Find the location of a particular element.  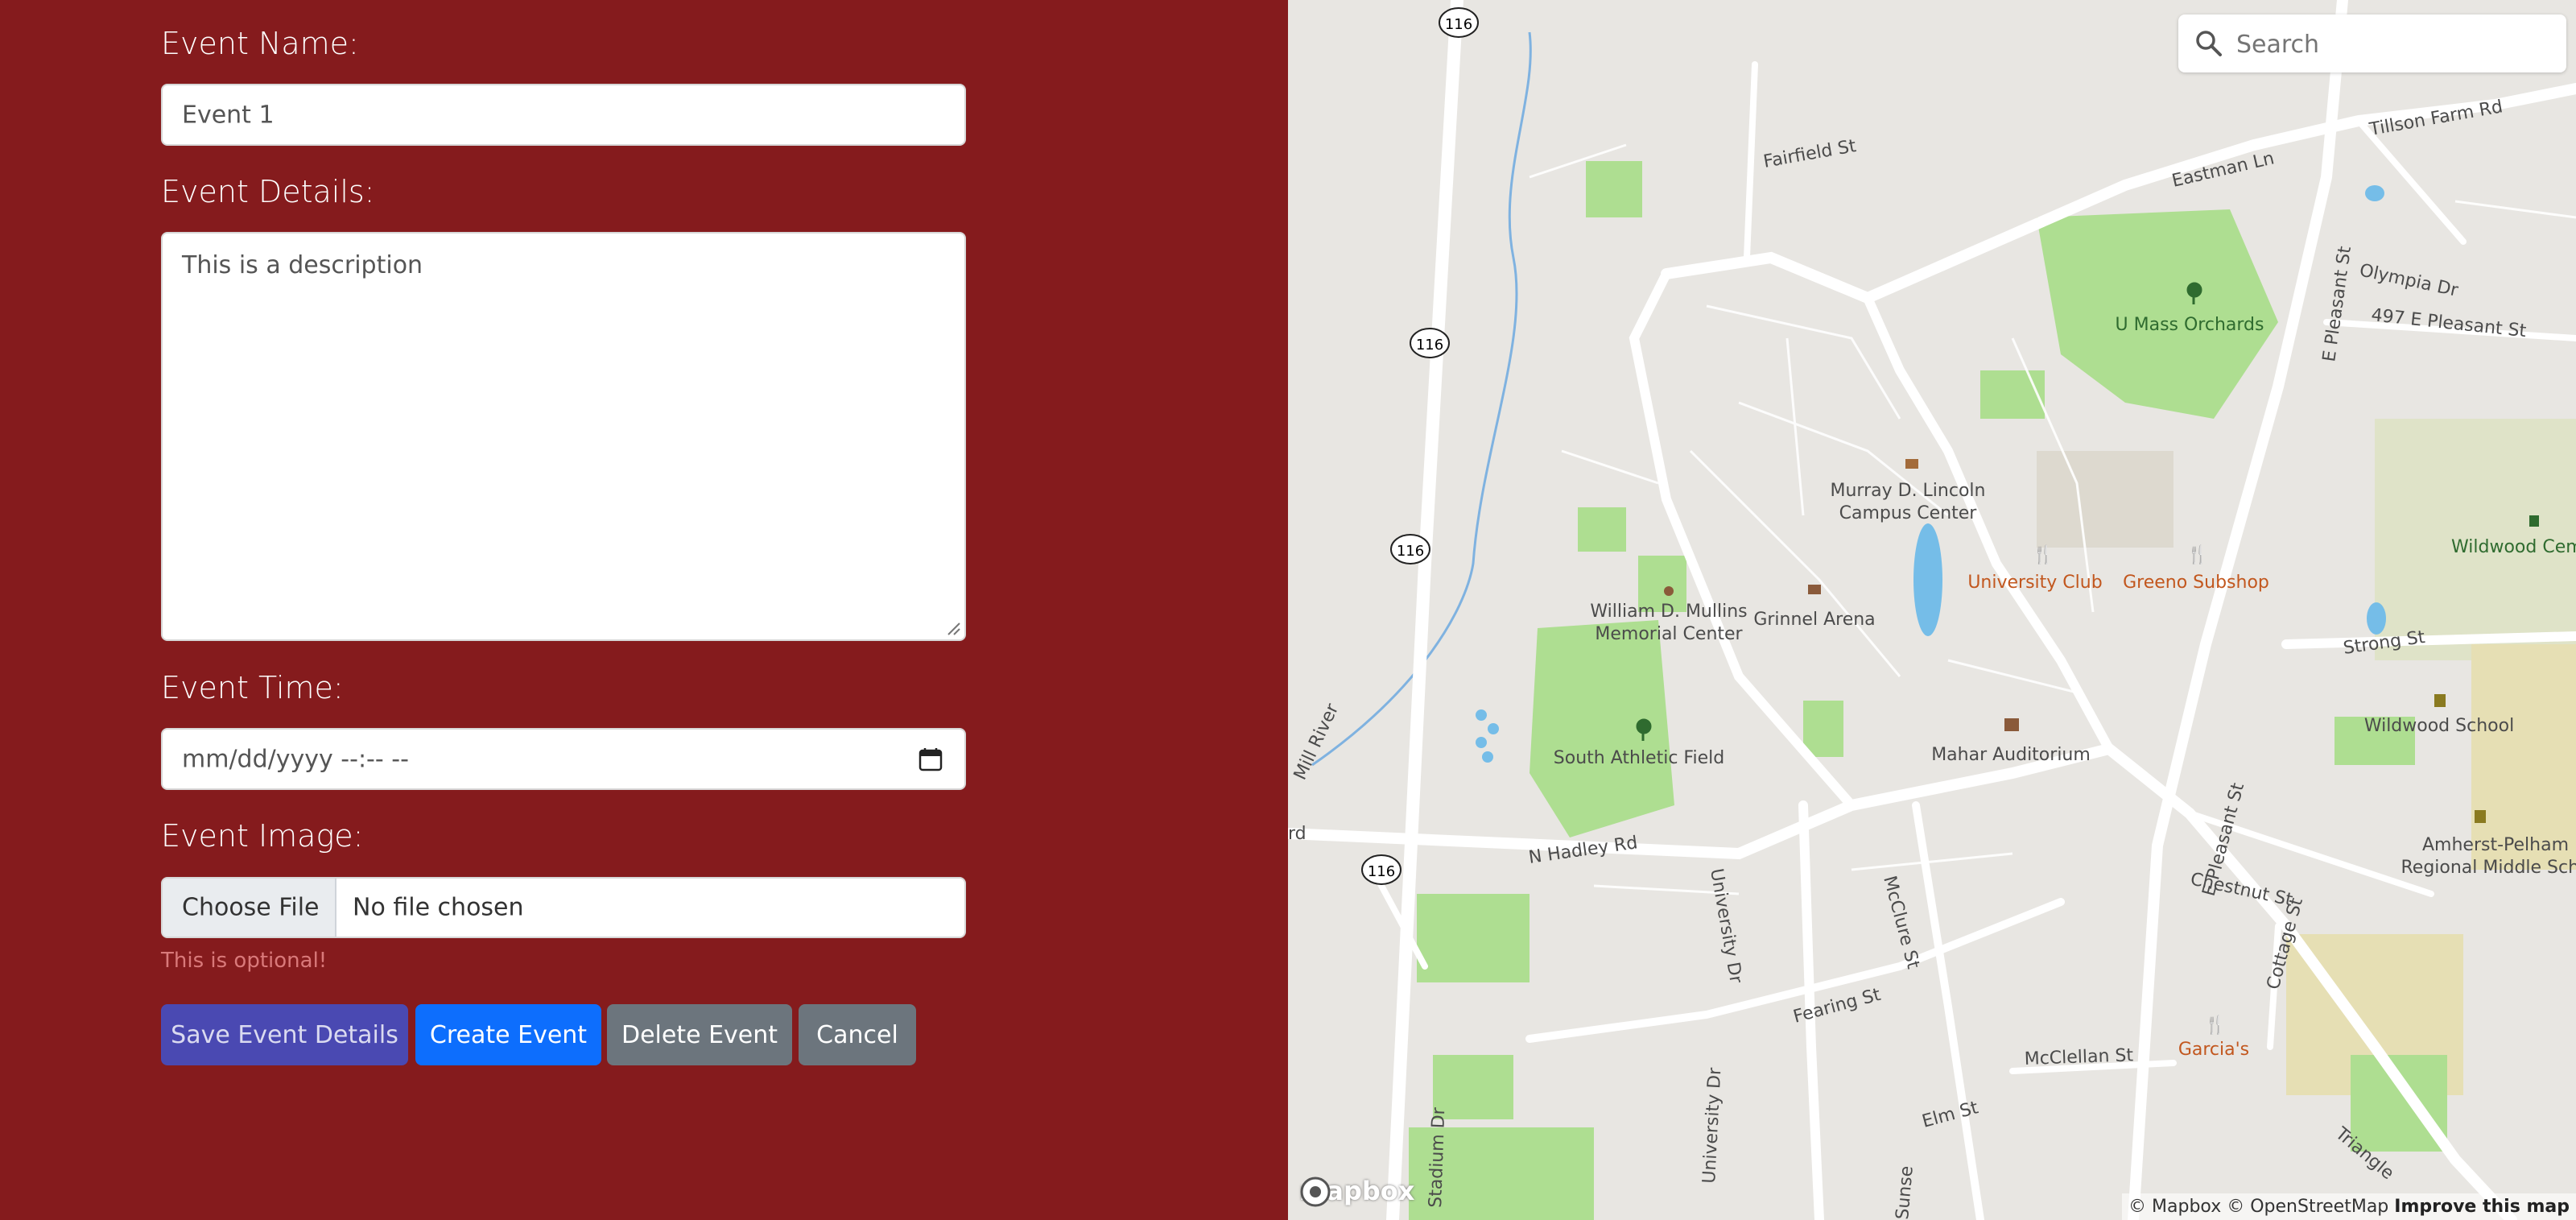

label-elm-st: Elm St is located at coordinates (1950, 1115).